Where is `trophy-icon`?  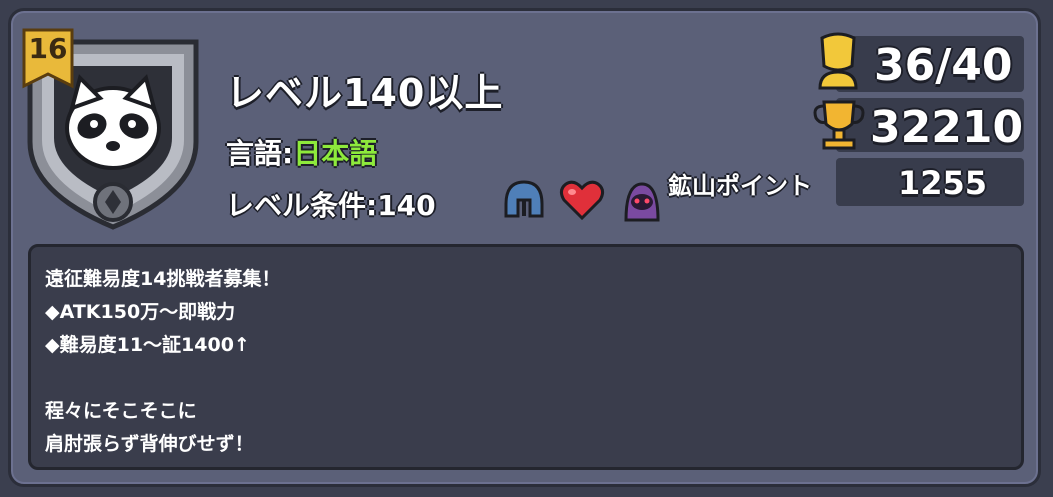
trophy-icon is located at coordinates (839, 125).